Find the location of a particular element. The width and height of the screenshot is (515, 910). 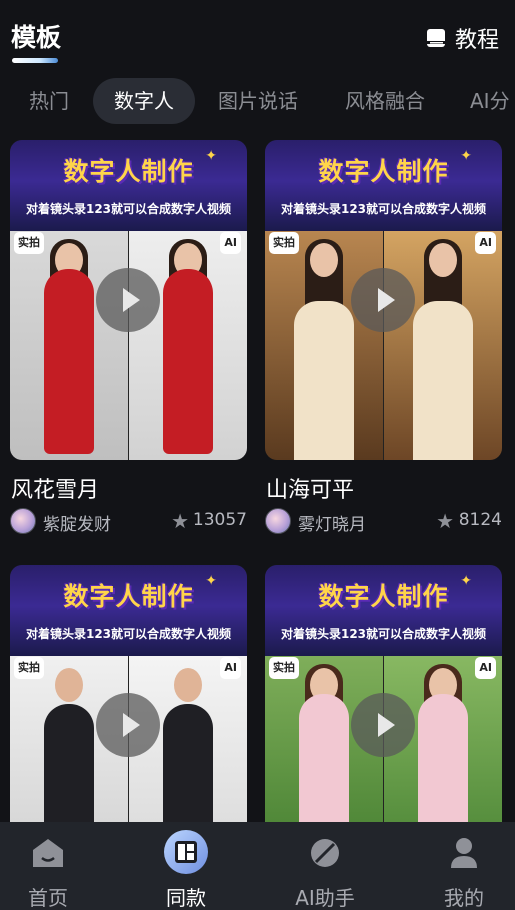

favorite-count: 13057 is located at coordinates (219, 520).